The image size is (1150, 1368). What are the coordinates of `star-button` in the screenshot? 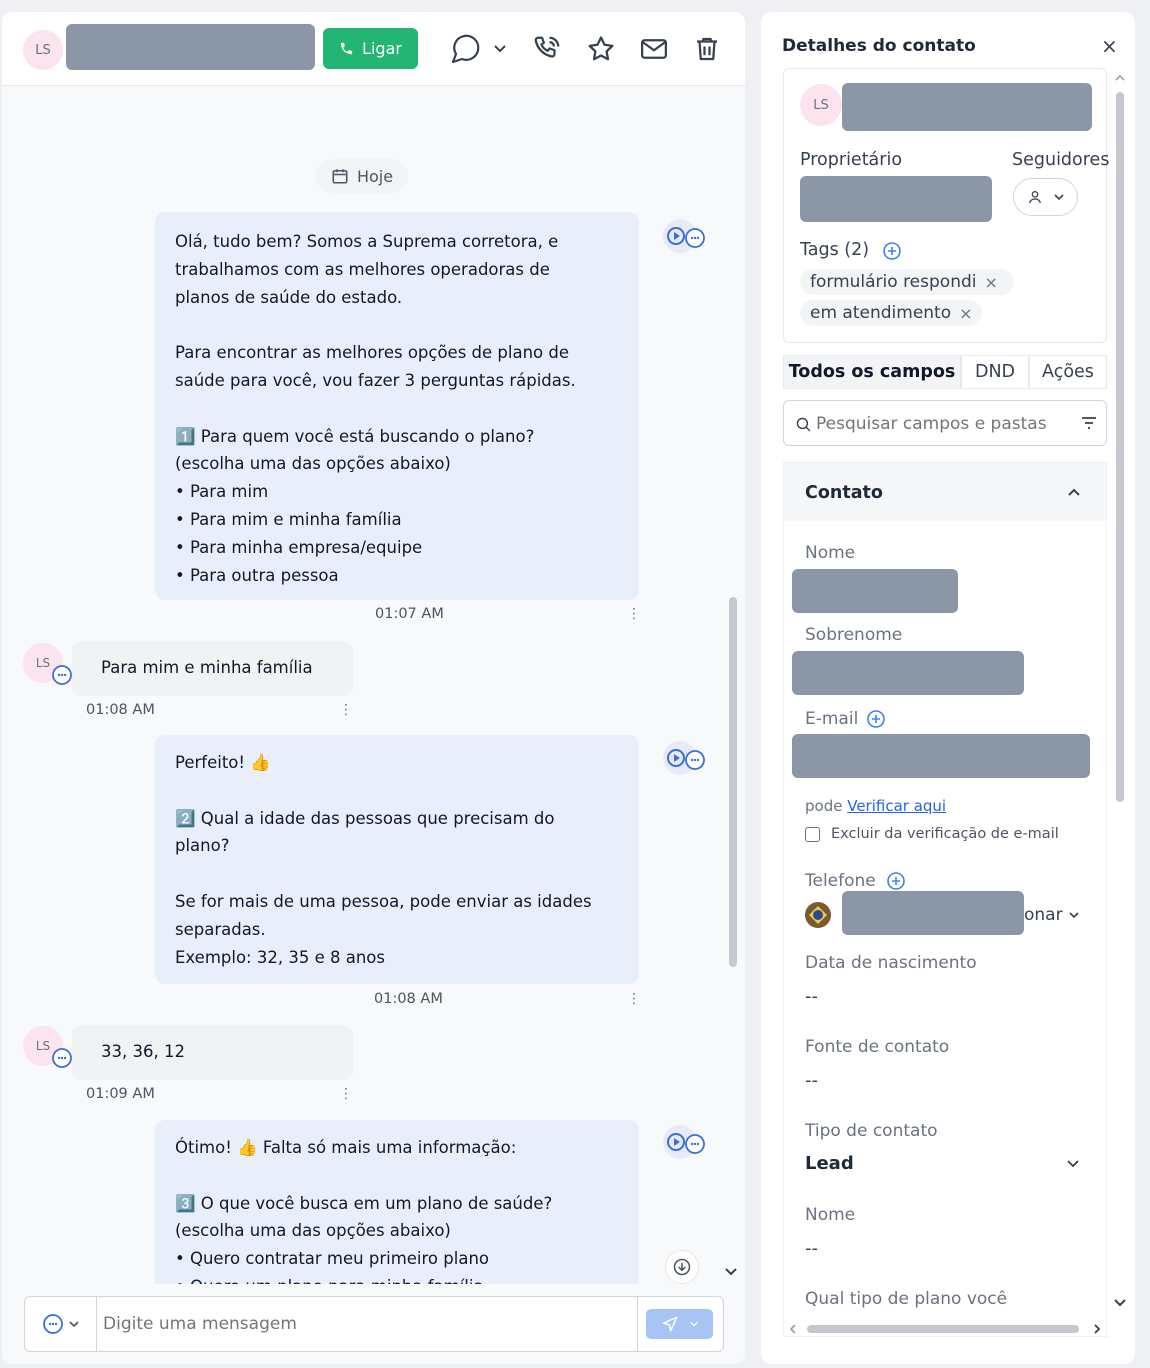 It's located at (601, 49).